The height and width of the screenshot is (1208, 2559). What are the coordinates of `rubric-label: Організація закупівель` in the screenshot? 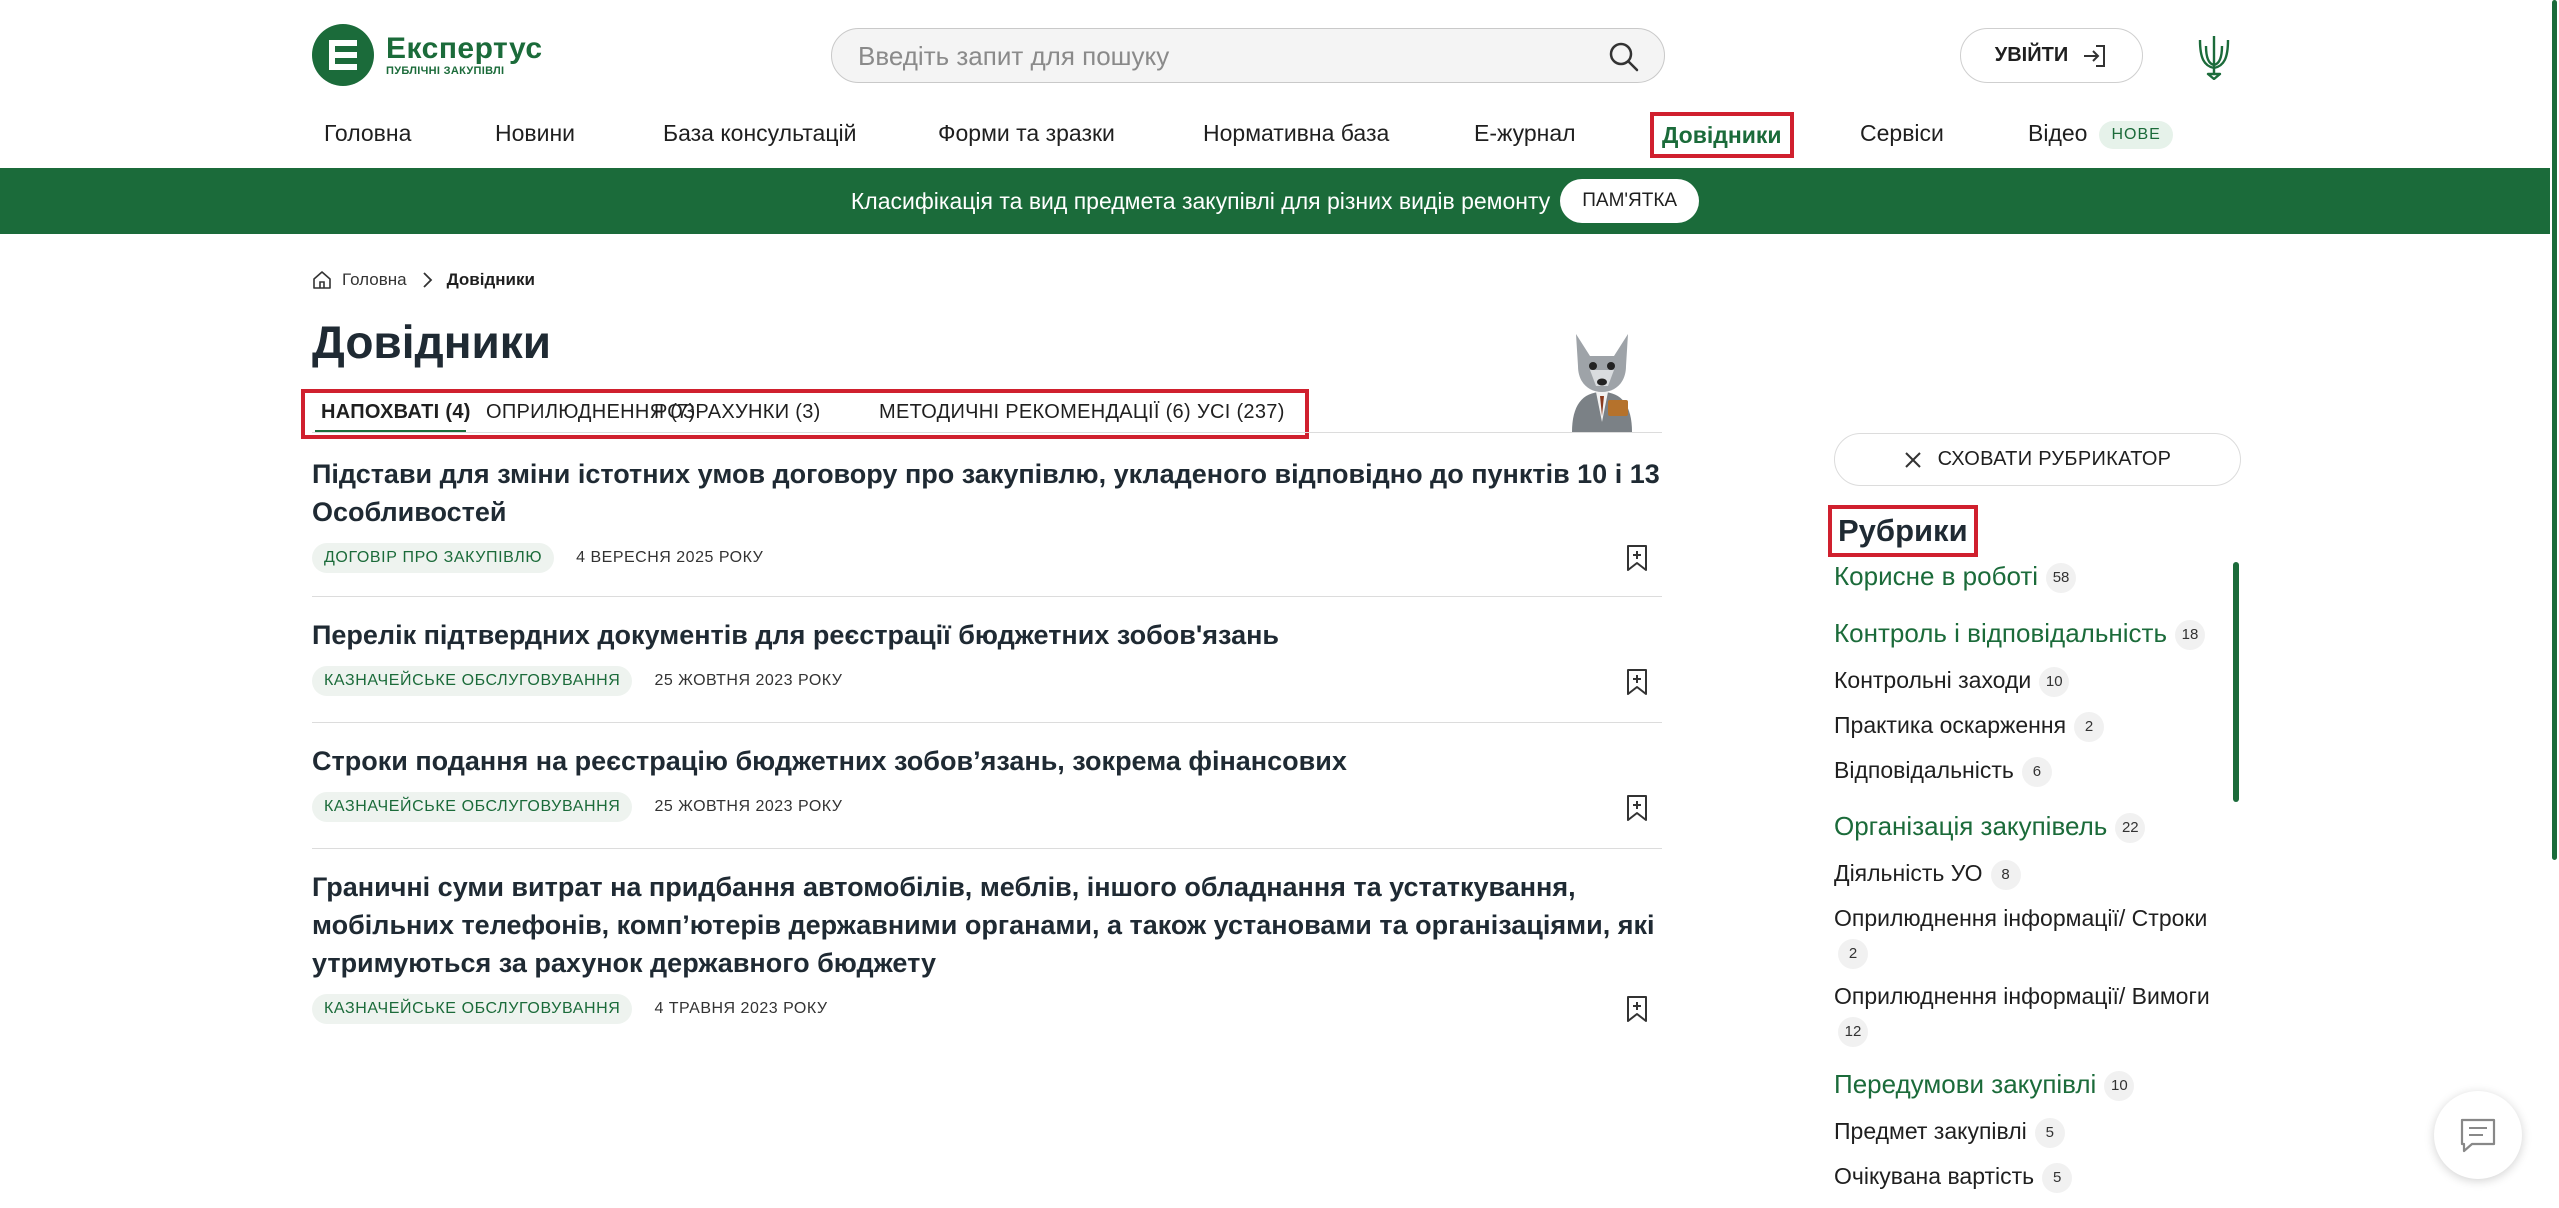 It's located at (1971, 826).